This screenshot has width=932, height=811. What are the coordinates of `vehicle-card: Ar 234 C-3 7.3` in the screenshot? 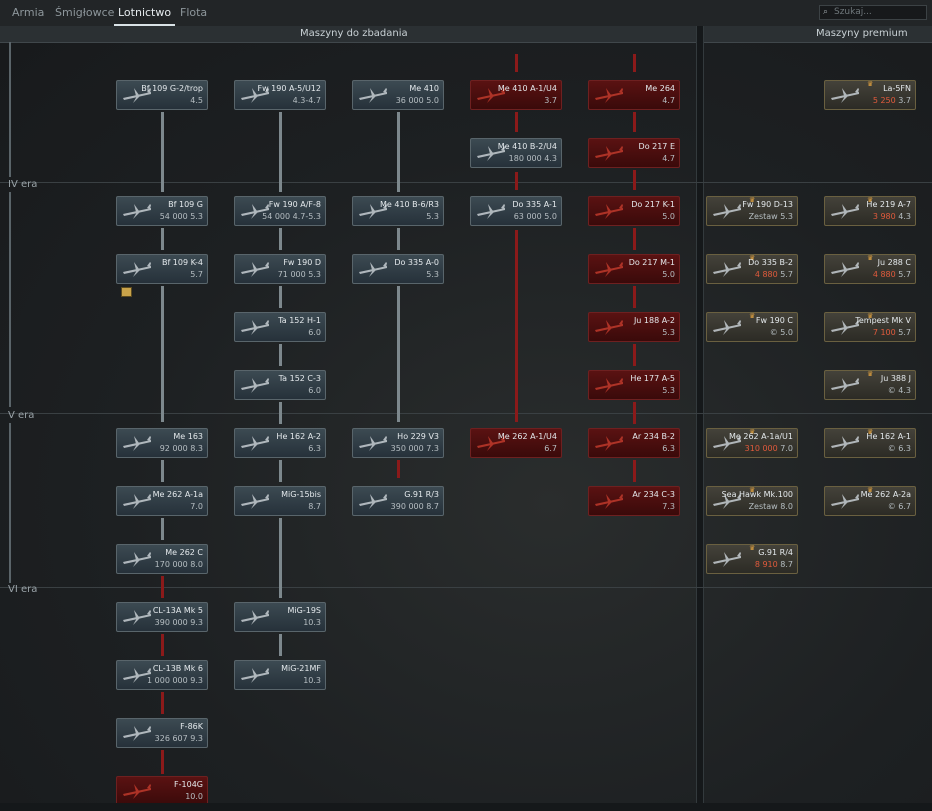 It's located at (634, 501).